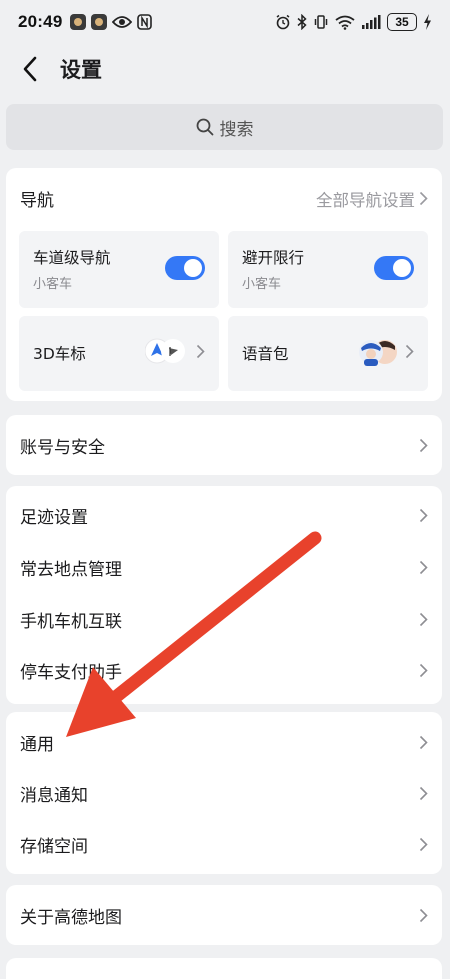 Image resolution: width=450 pixels, height=979 pixels. I want to click on status-time: 20:49, so click(40, 21).